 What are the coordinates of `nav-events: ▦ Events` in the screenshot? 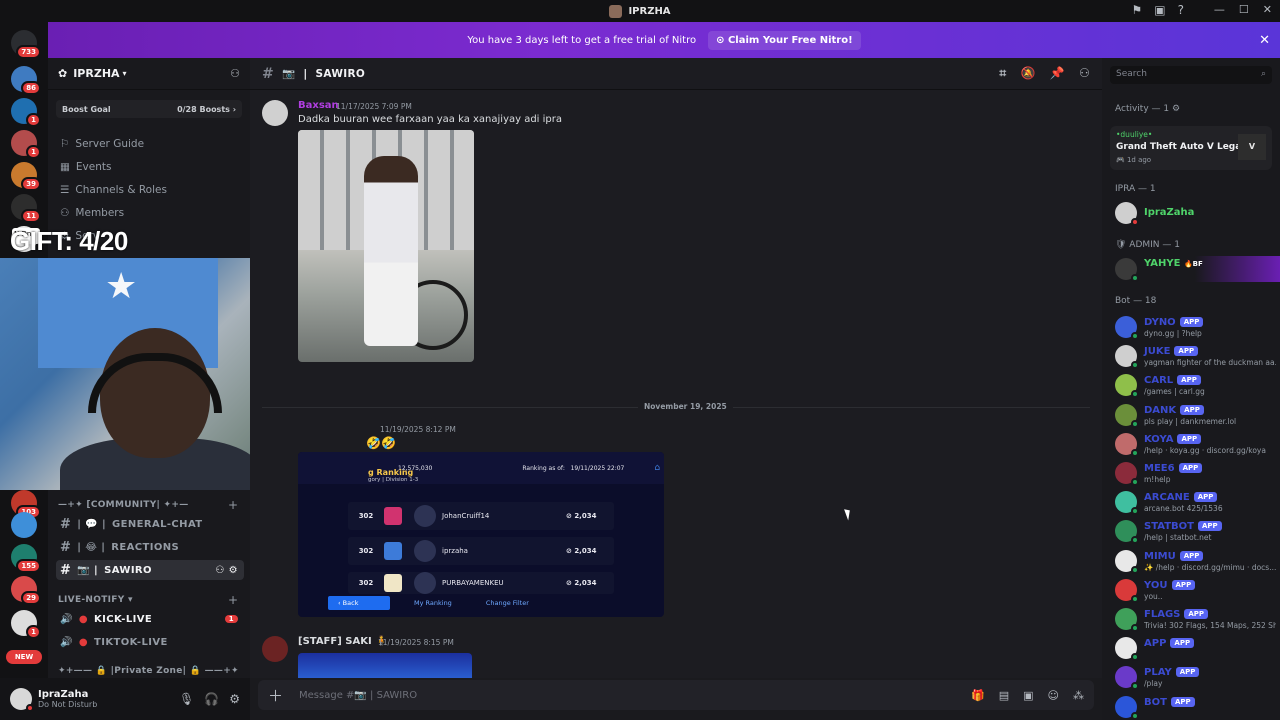 It's located at (85, 167).